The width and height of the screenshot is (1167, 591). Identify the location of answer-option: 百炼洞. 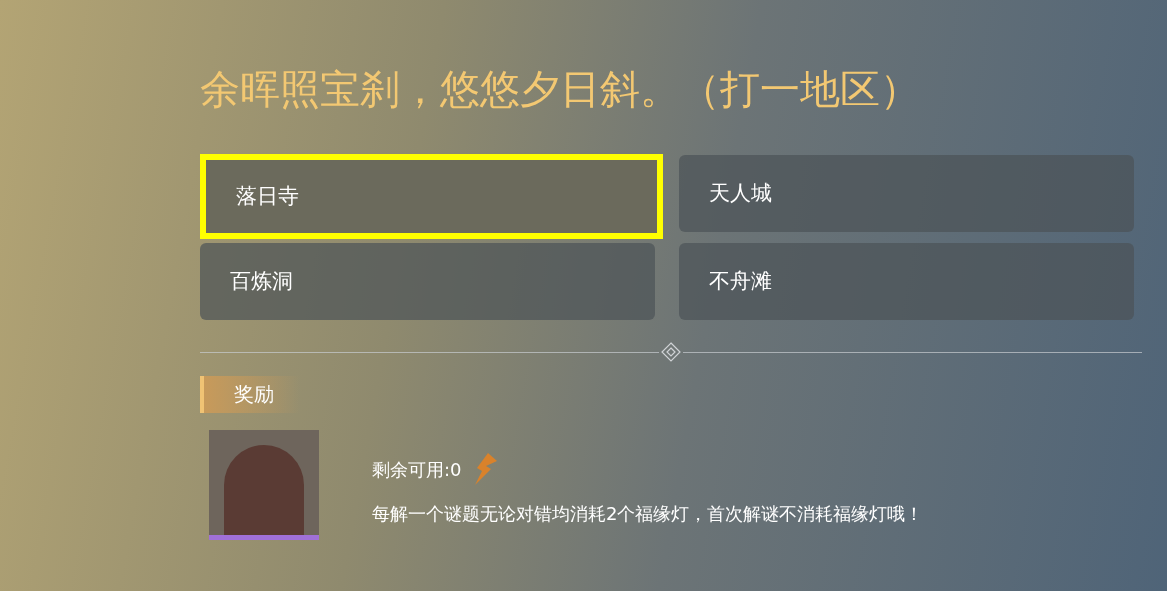
(427, 281).